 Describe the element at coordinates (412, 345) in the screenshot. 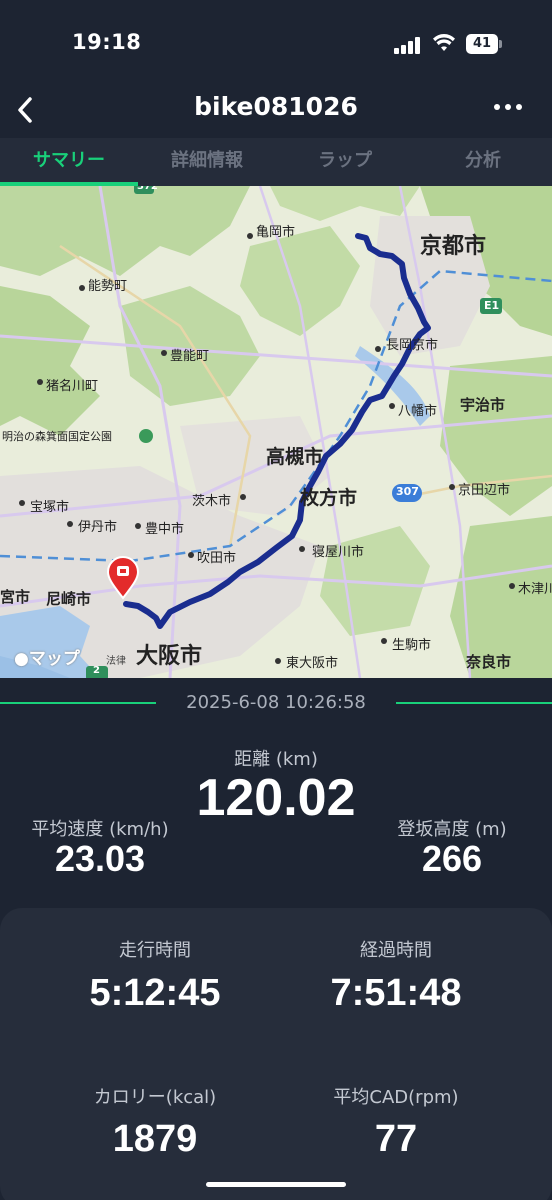

I see `map-label-nagaokakyo: 長岡京市` at that location.